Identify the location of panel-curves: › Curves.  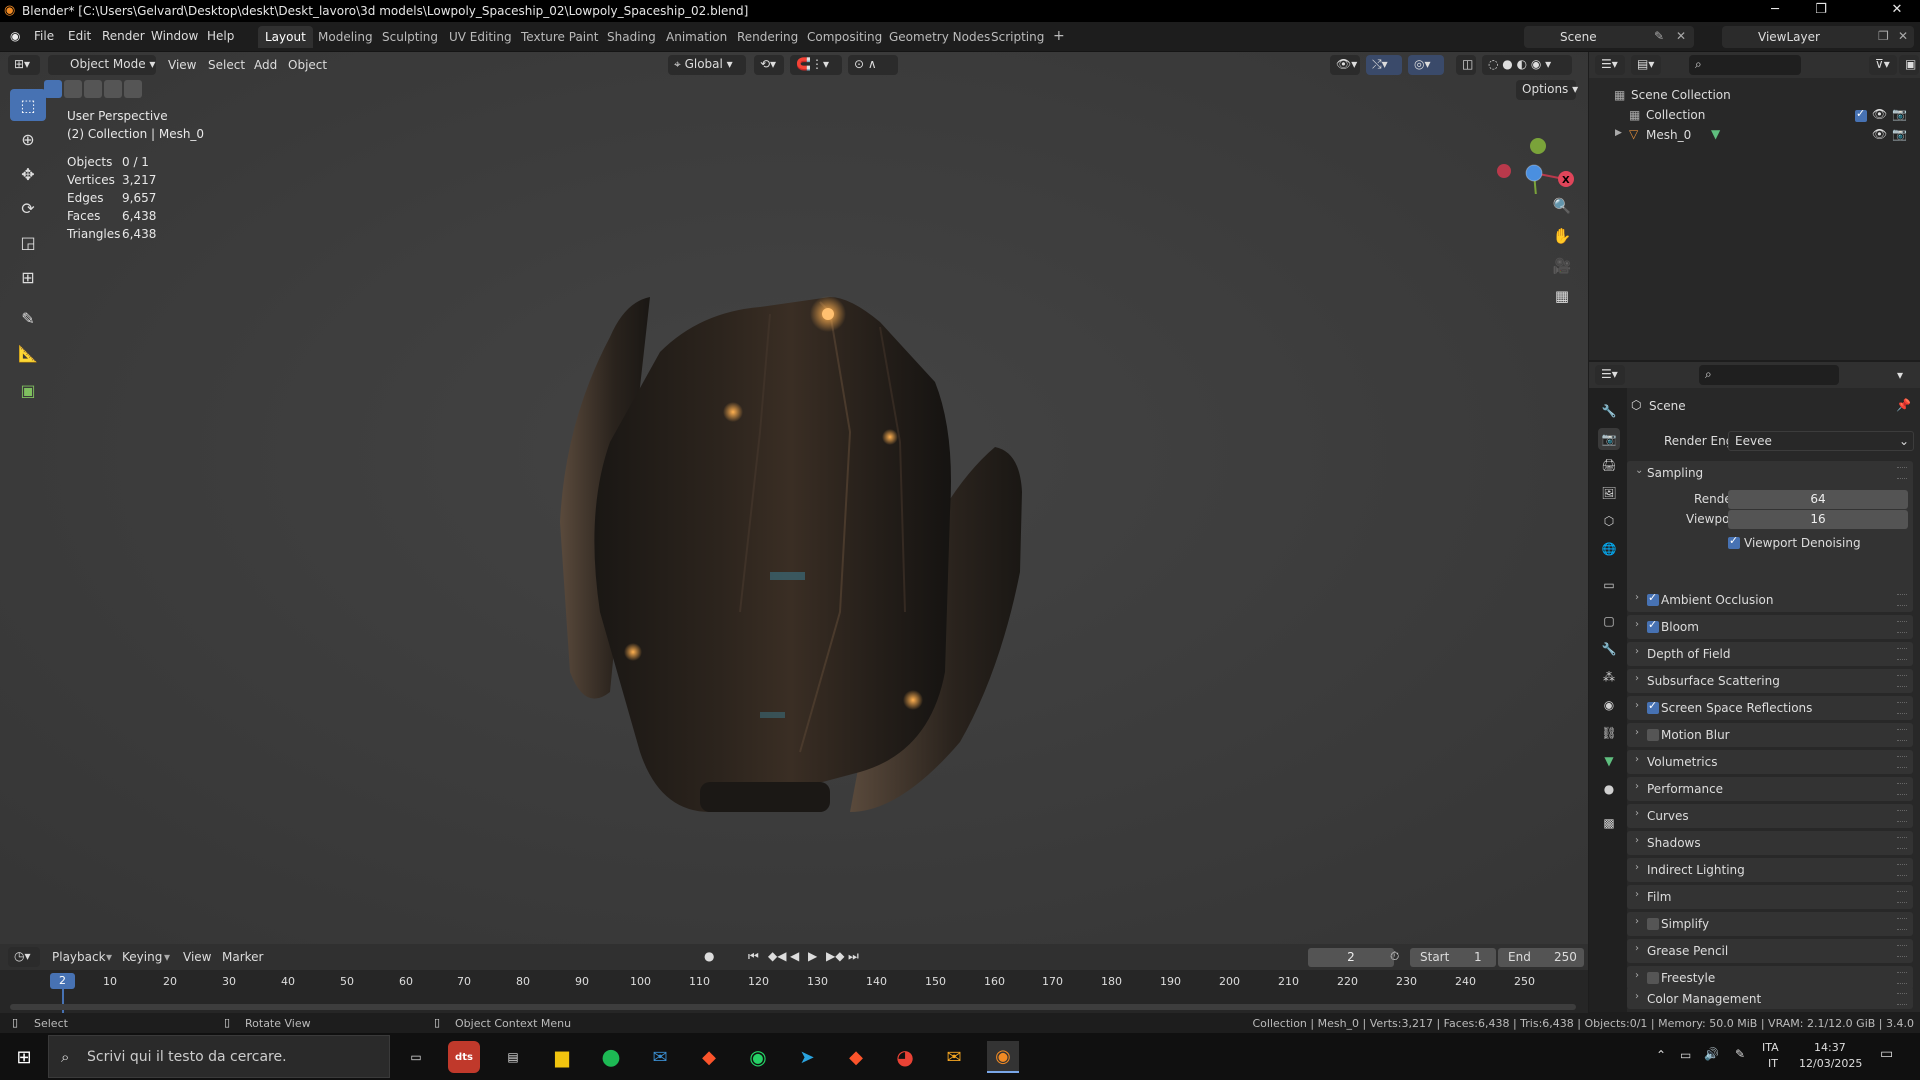
(1770, 816).